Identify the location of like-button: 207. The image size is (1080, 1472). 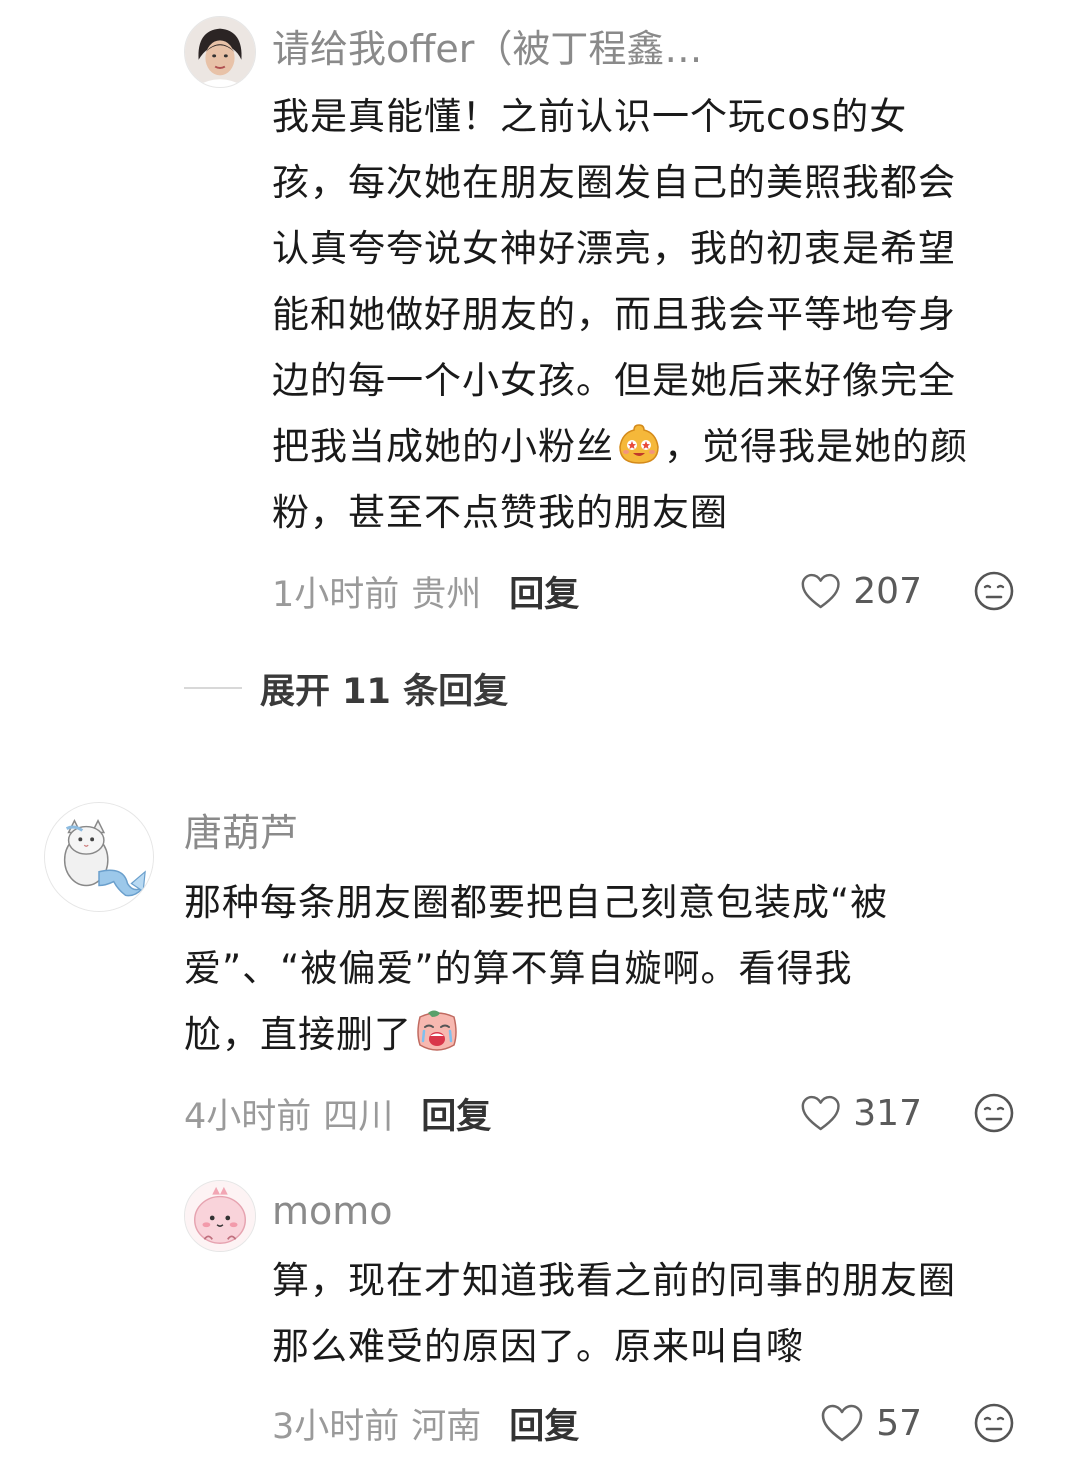
(861, 591).